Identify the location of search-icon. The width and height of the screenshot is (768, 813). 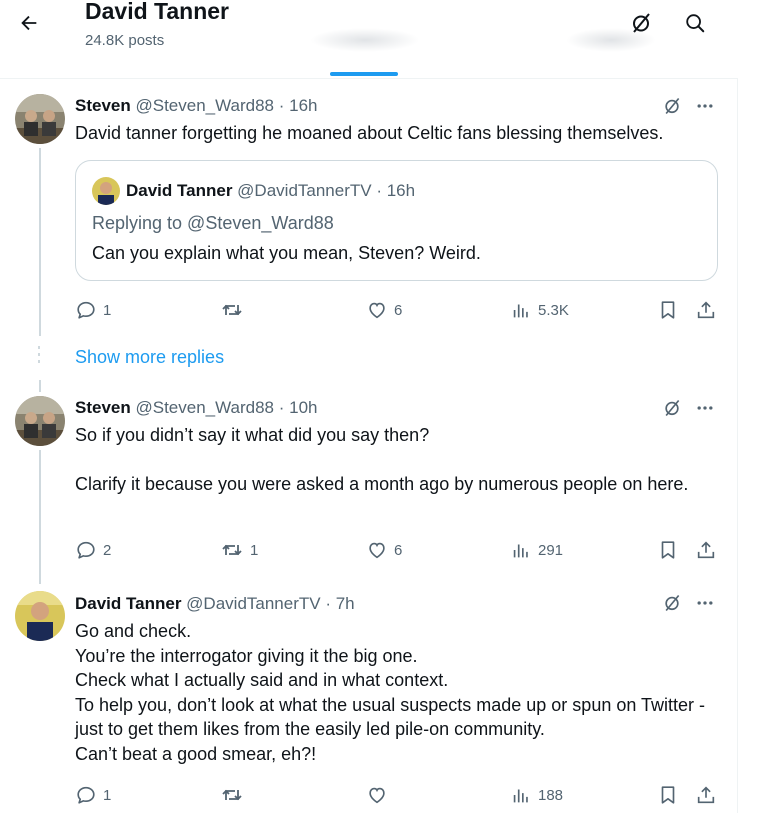
(695, 23).